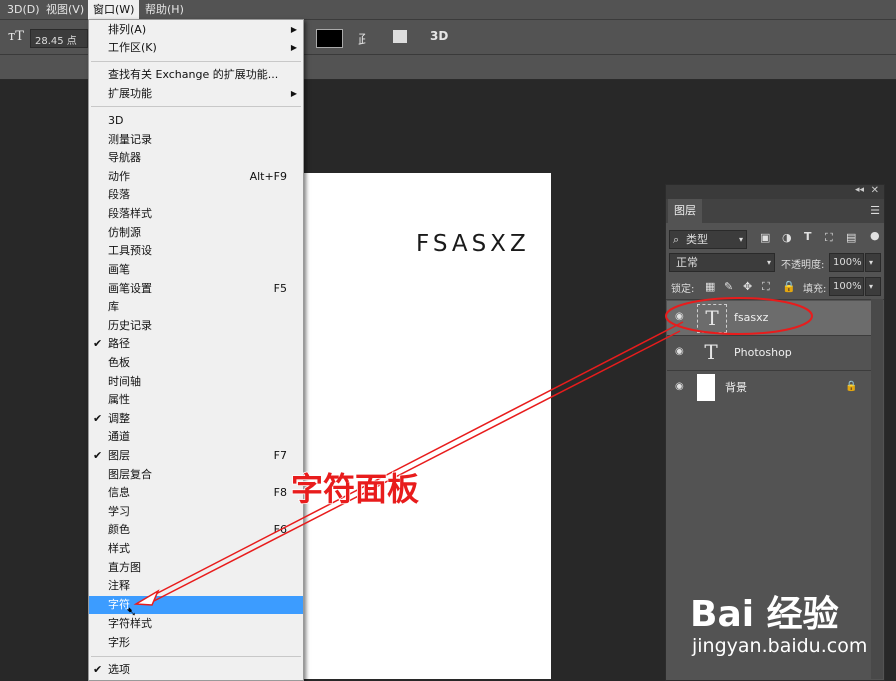 The height and width of the screenshot is (681, 896). I want to click on annotation-label: 字符面板, so click(355, 489).